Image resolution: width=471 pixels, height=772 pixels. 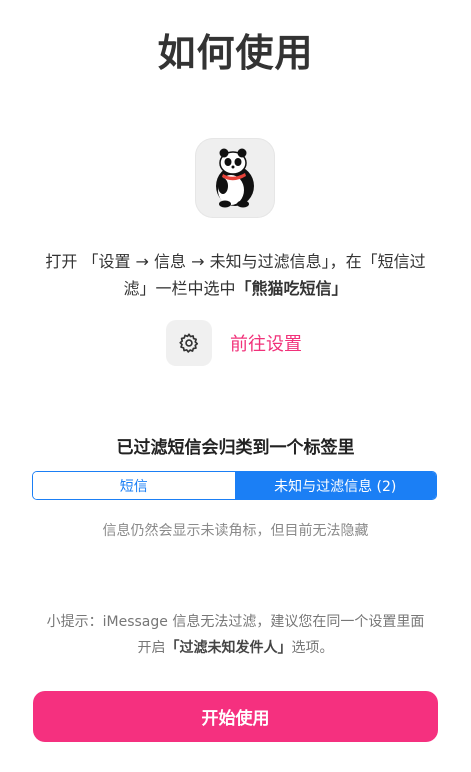 What do you see at coordinates (291, 288) in the screenshot?
I see `instruction-app-name: 「熊猫吃短信」` at bounding box center [291, 288].